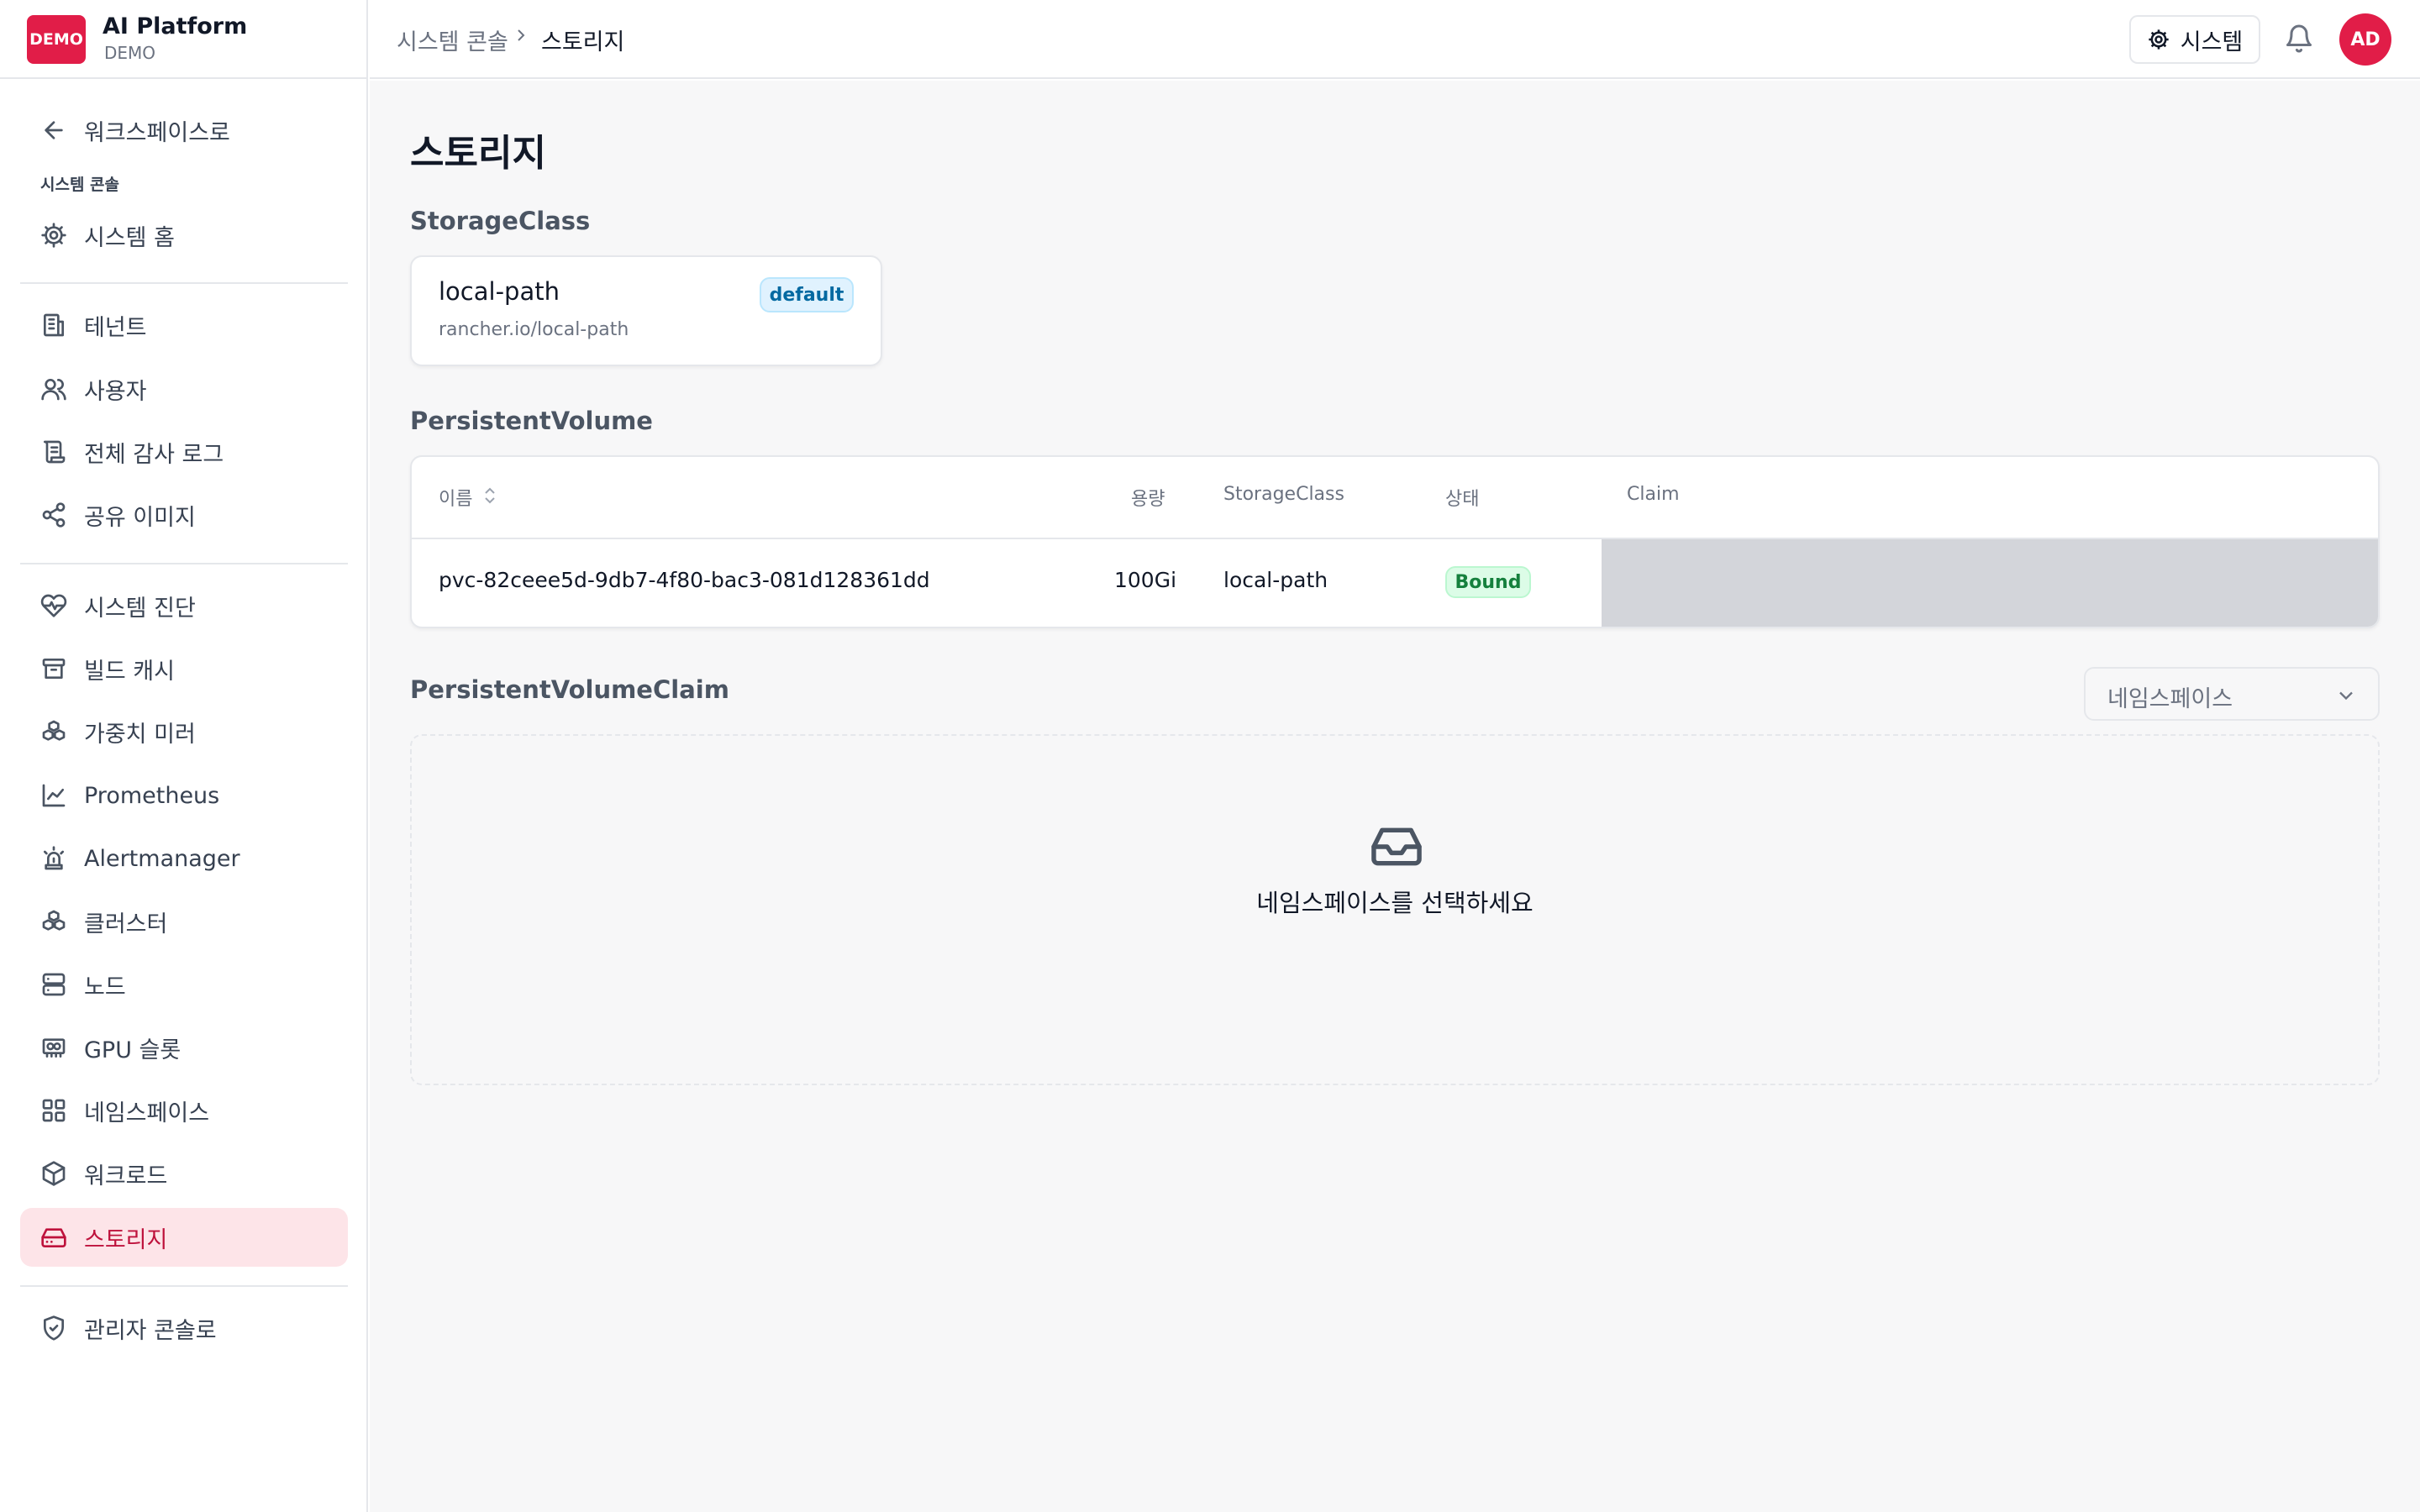 The height and width of the screenshot is (1512, 2420). I want to click on sidebar-item-label: GPU 슬롯, so click(133, 1050).